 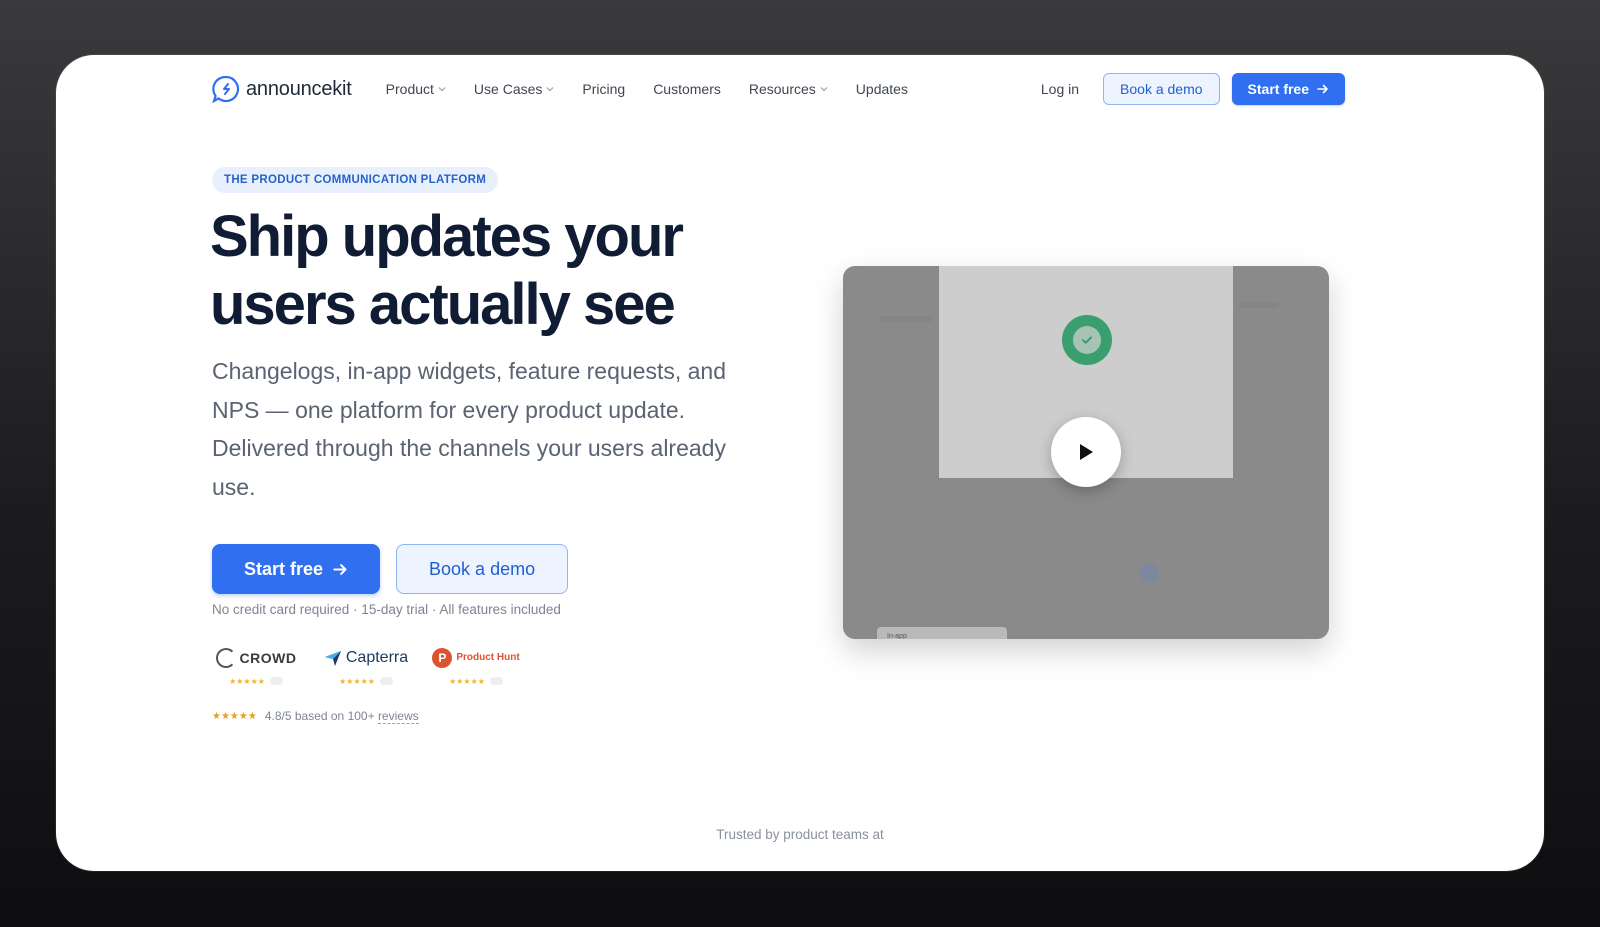 What do you see at coordinates (1278, 89) in the screenshot?
I see `start-free-label: Start free` at bounding box center [1278, 89].